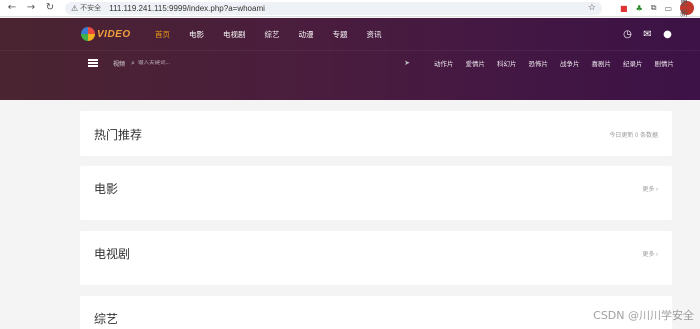 This screenshot has height=329, width=700. I want to click on section-card-variety: 综艺, so click(376, 312).